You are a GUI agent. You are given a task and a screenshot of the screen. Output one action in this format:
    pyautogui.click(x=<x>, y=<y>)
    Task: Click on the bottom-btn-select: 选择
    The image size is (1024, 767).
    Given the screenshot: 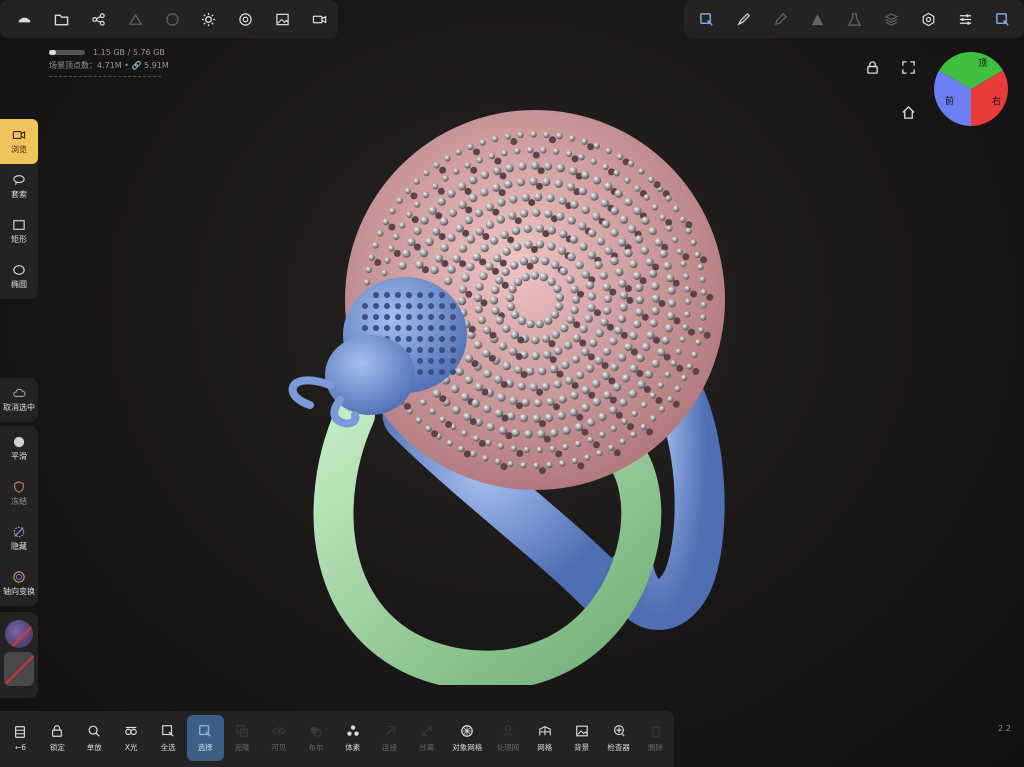 What is the action you would take?
    pyautogui.click(x=205, y=738)
    